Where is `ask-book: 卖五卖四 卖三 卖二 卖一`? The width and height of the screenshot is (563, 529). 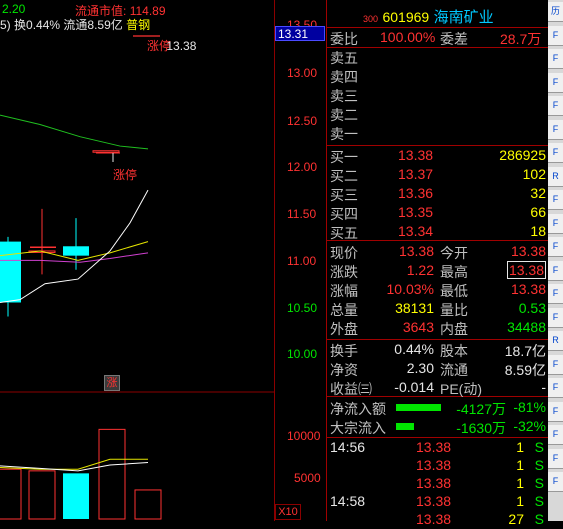
ask-book: 卖五卖四 卖三 卖二 卖一 is located at coordinates (438, 96).